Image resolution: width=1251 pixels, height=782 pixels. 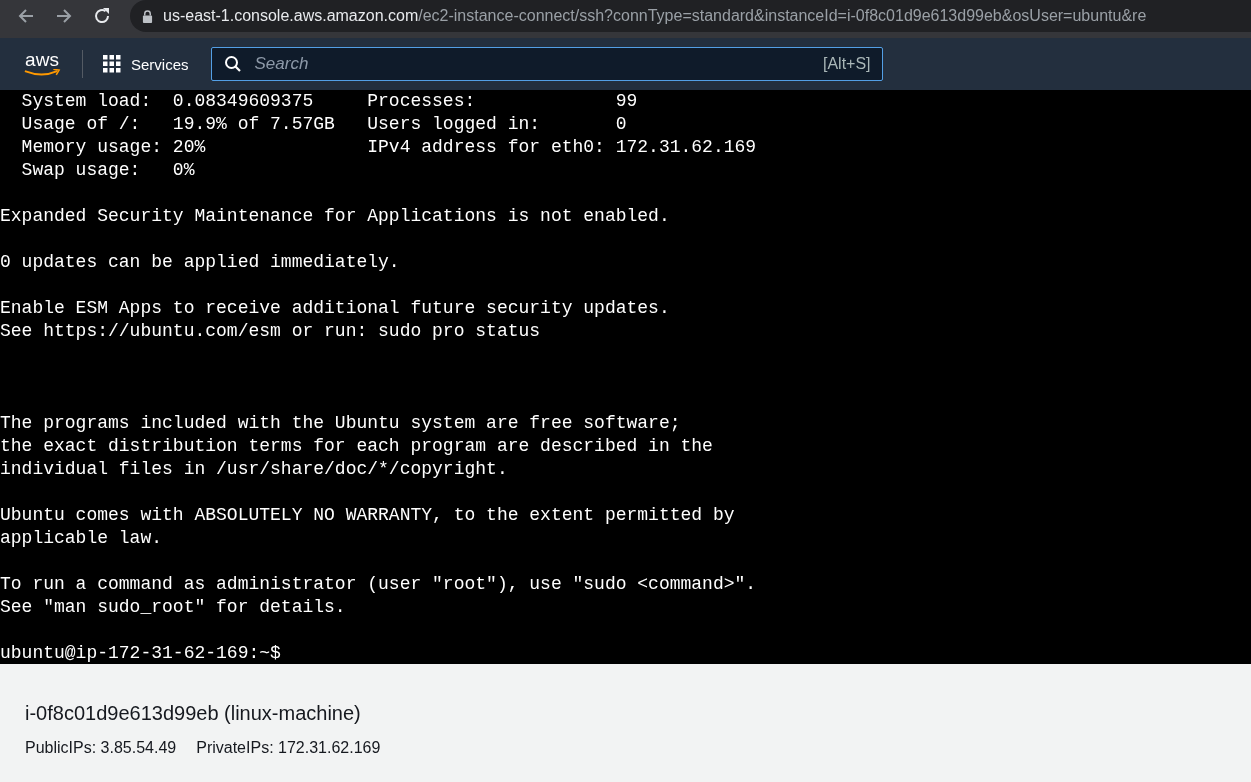 What do you see at coordinates (388, 147) in the screenshot?
I see `terminal-line: Memory usage: 20% IPv4 address for eth0: 172.31.62.169` at bounding box center [388, 147].